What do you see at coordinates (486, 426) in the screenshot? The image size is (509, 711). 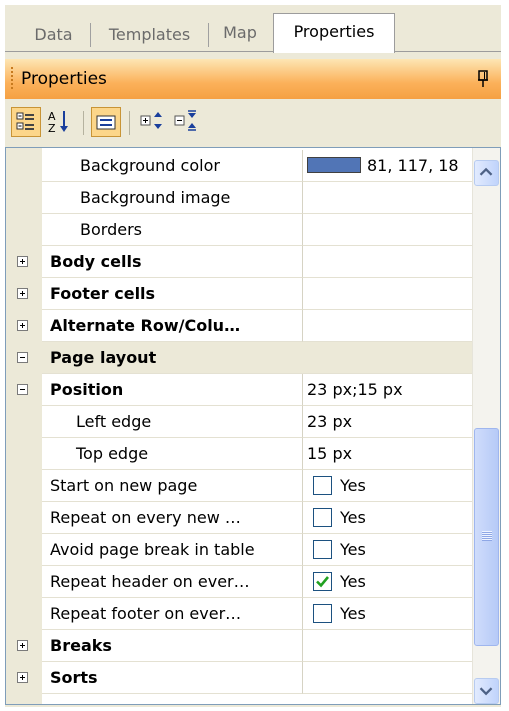 I see `vertical-scrollbar` at bounding box center [486, 426].